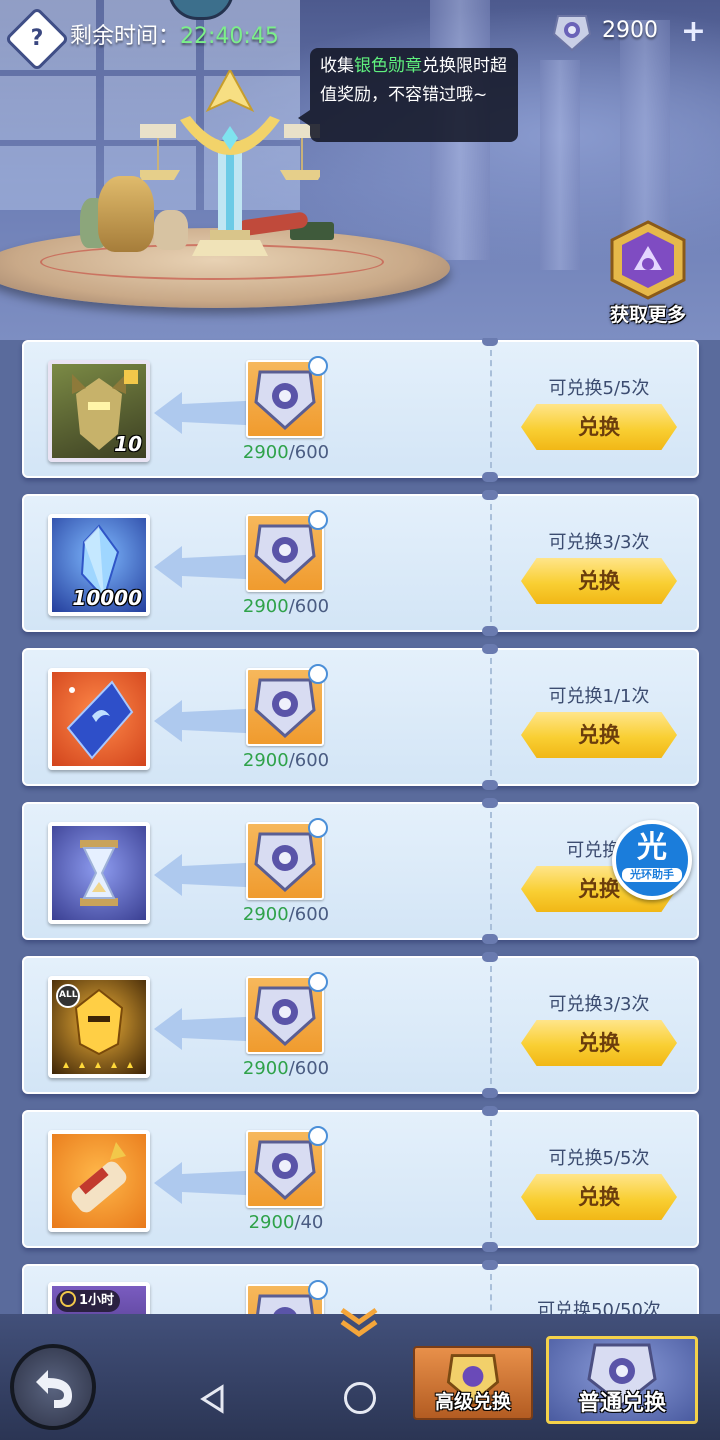 This screenshot has width=720, height=1440. What do you see at coordinates (360, 563) in the screenshot?
I see `exchange-card: 10000 2900/600 可兑换3/3次 兑换` at bounding box center [360, 563].